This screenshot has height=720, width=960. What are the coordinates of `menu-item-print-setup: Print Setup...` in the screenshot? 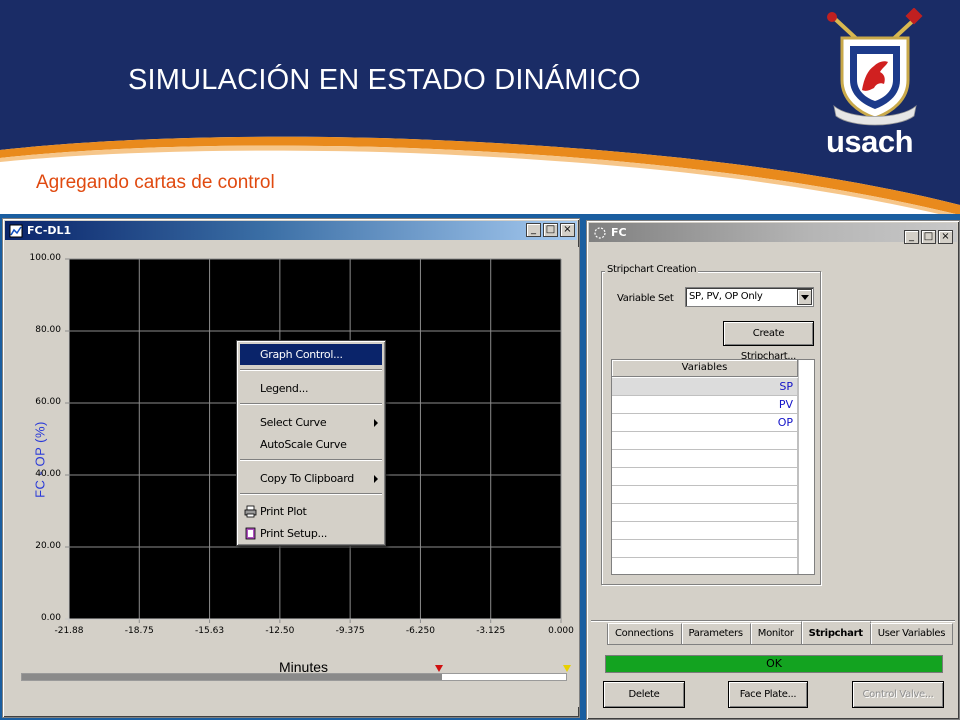 It's located at (311, 533).